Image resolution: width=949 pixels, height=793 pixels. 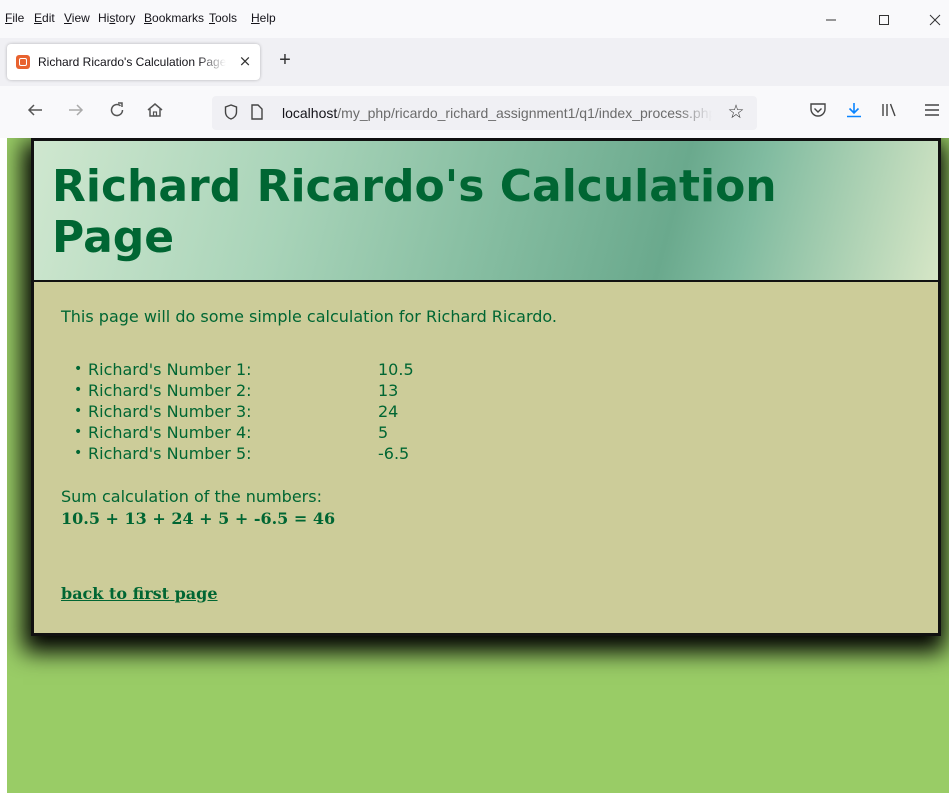 I want to click on url-host: localhost, so click(x=310, y=113).